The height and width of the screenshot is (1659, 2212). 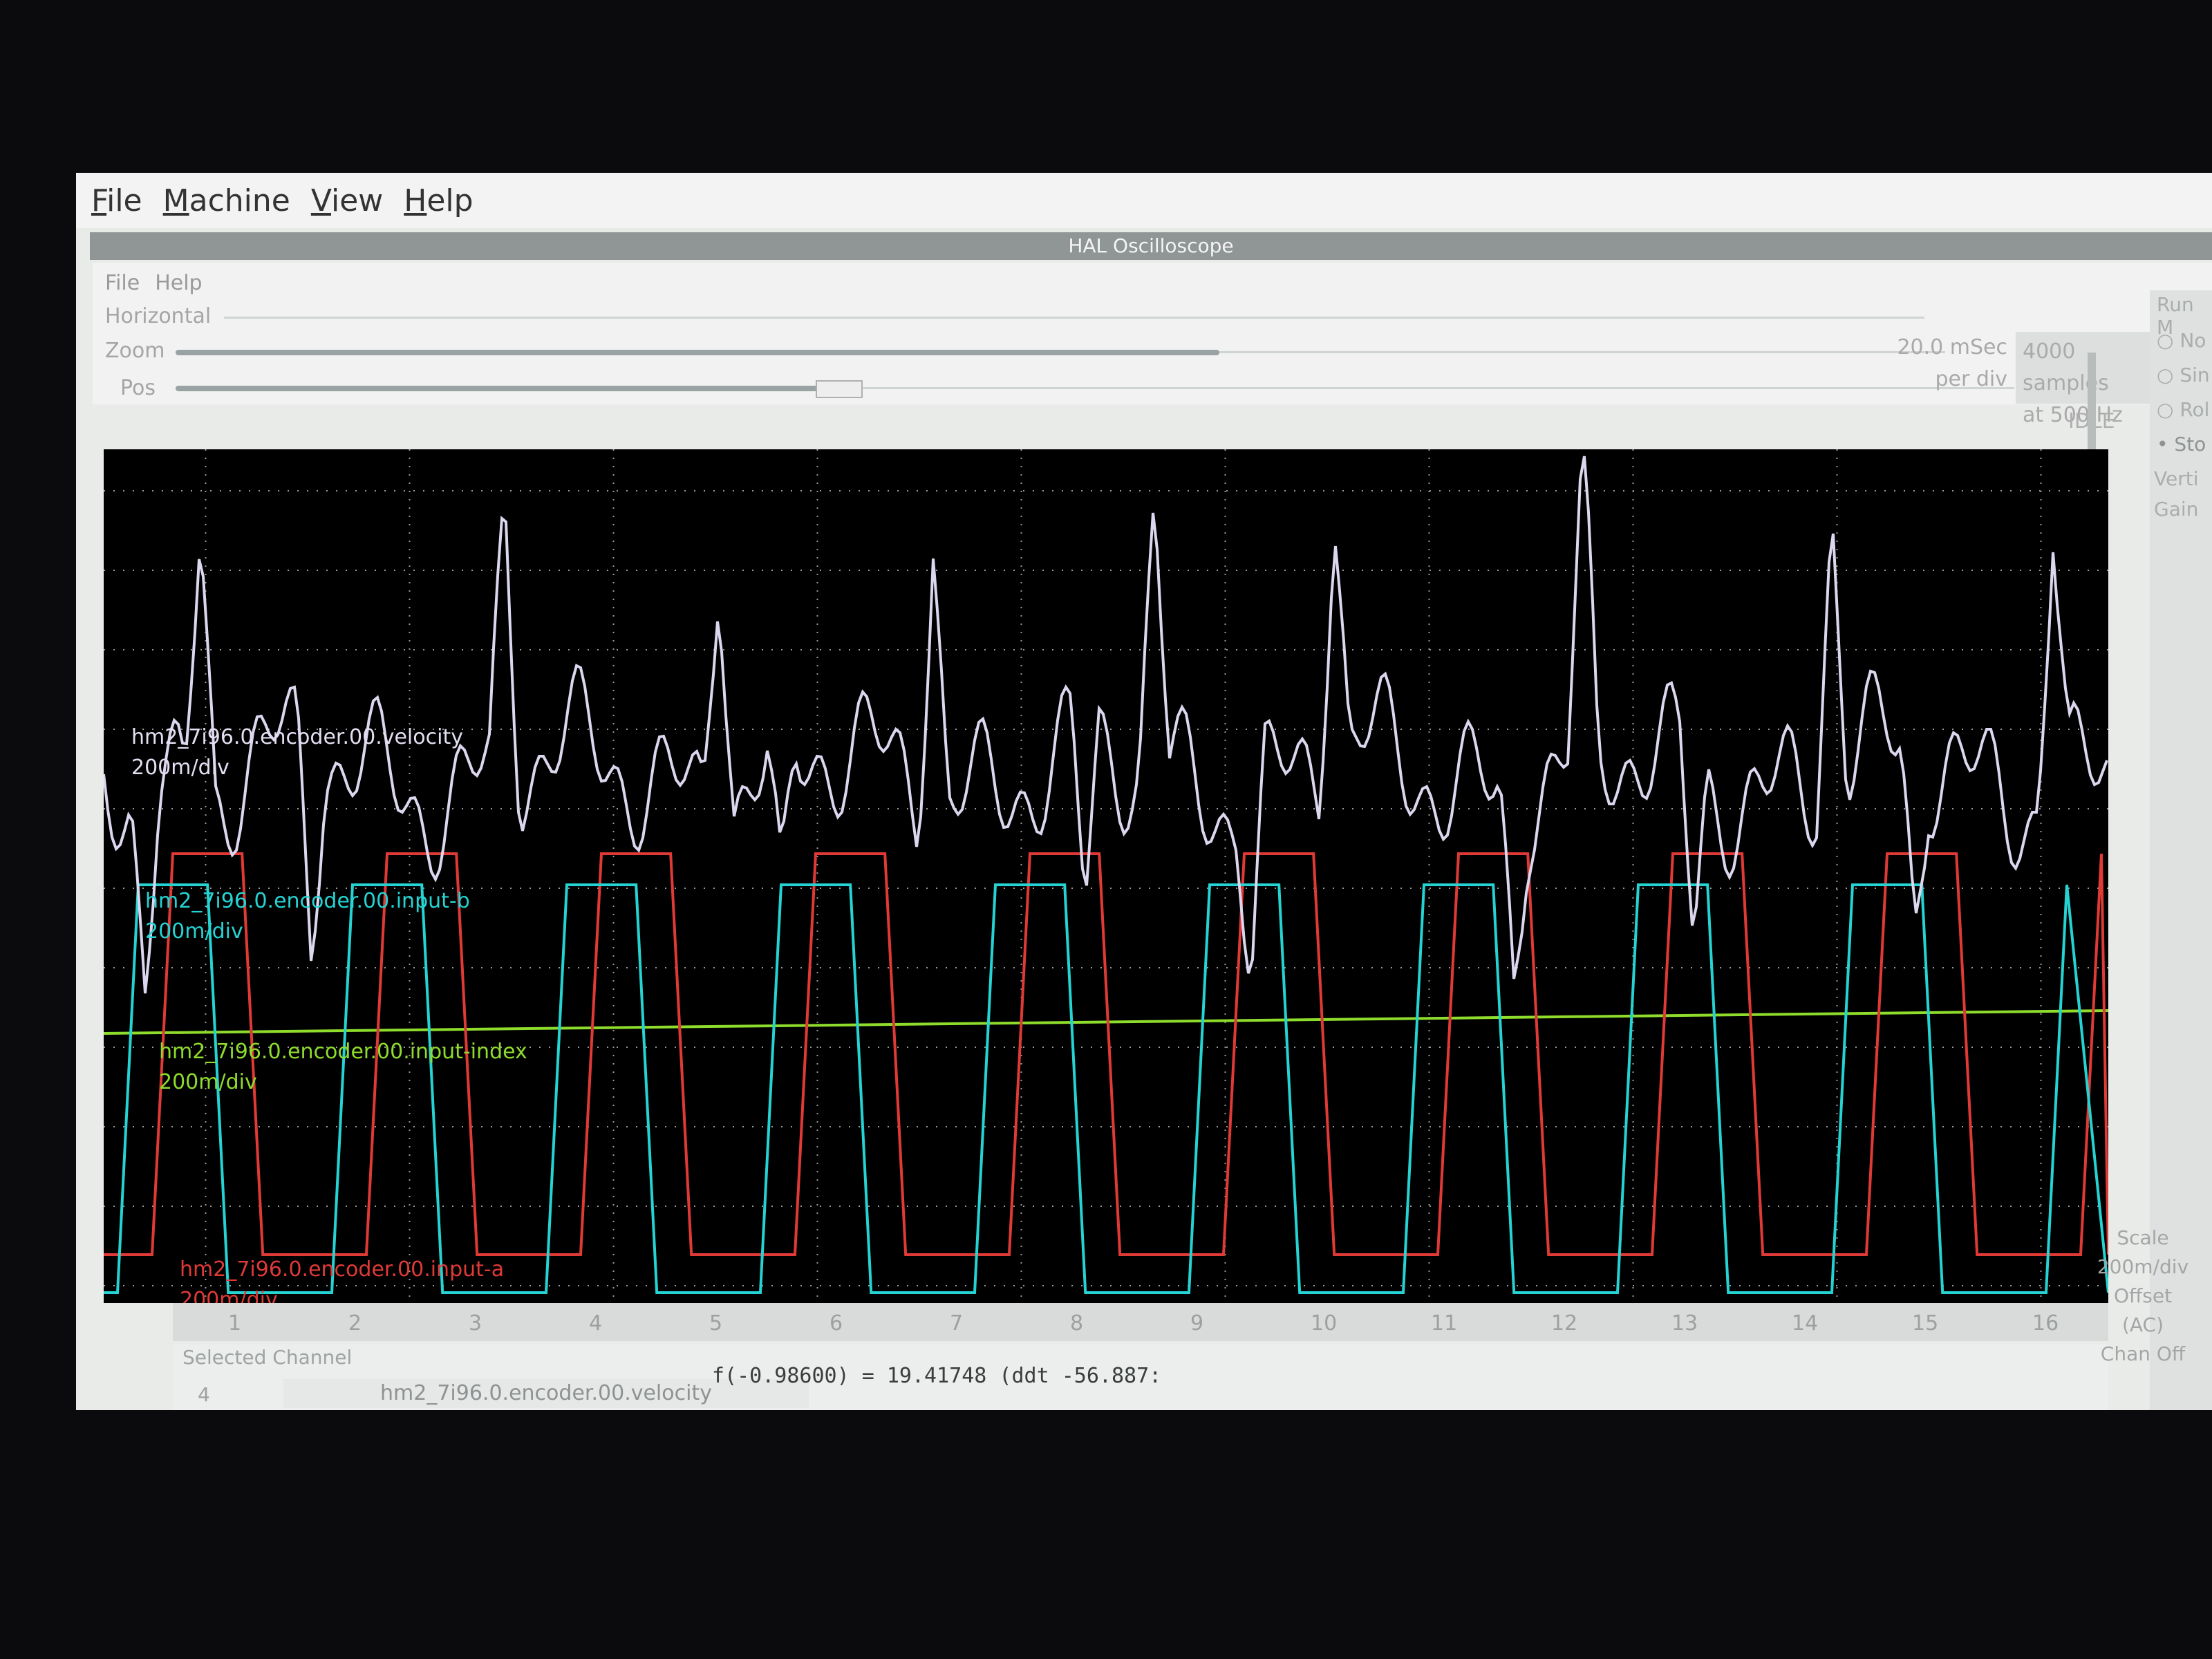 I want to click on horizontal-rate: 20.0 mSec per div, so click(x=1952, y=363).